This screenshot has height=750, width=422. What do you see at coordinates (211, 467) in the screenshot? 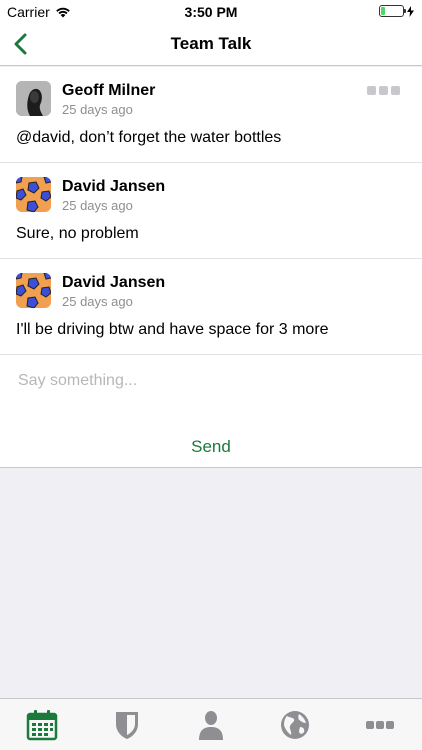
I see `divider` at bounding box center [211, 467].